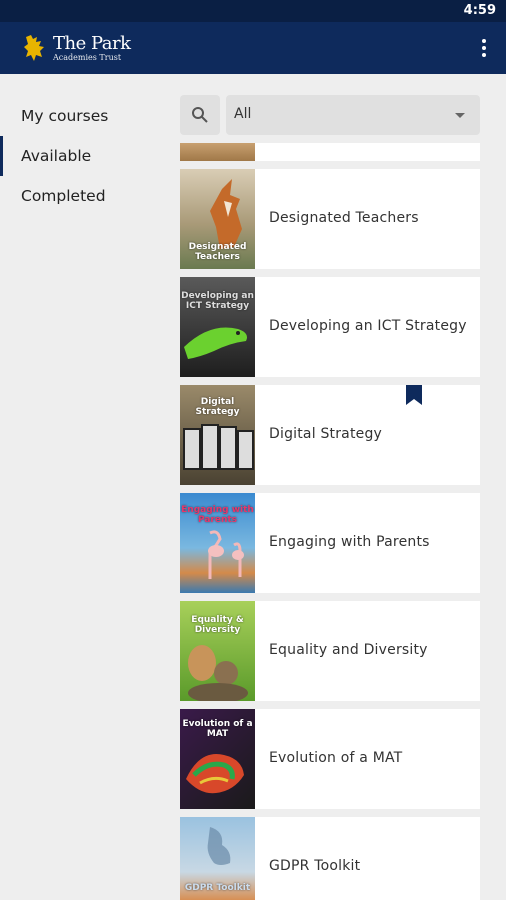 The image size is (506, 900). I want to click on course-card-partial, so click(330, 152).